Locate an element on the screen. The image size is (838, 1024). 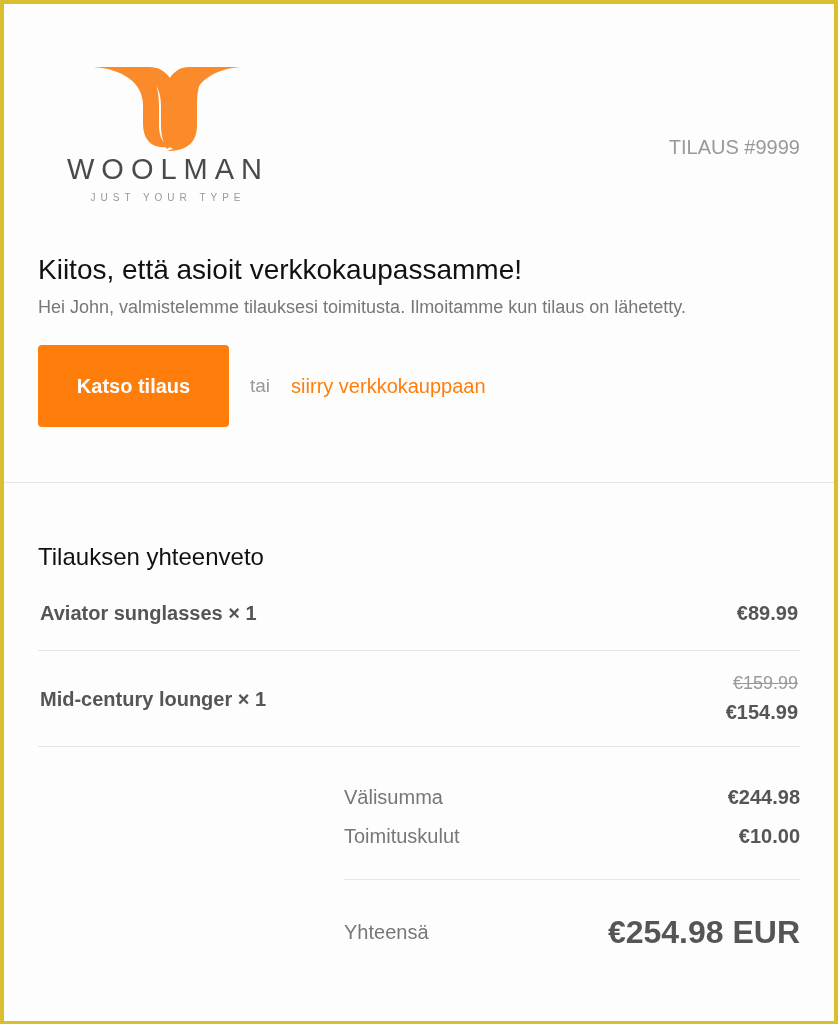
brand-name: WOOLMAN is located at coordinates (168, 169).